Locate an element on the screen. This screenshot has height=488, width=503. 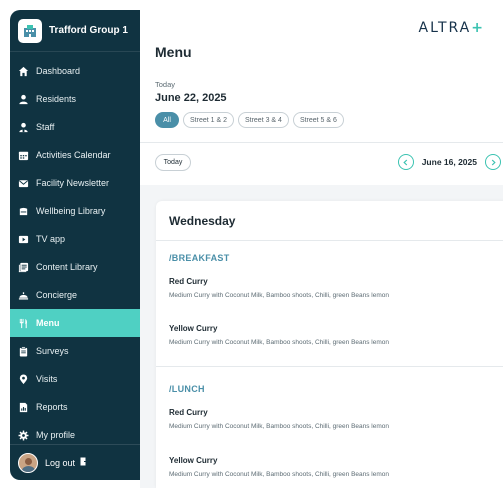
sidebar-footer: Log out is located at coordinates (75, 462).